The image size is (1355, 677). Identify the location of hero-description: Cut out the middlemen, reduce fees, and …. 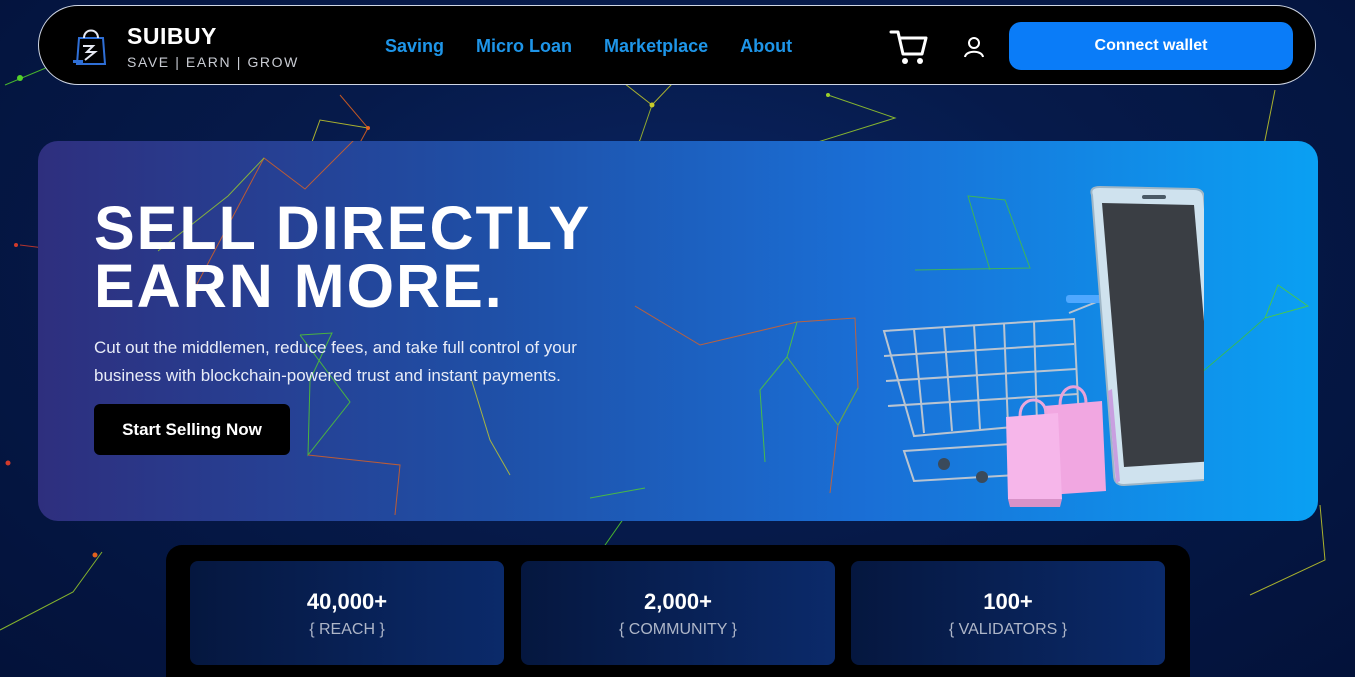
(335, 361).